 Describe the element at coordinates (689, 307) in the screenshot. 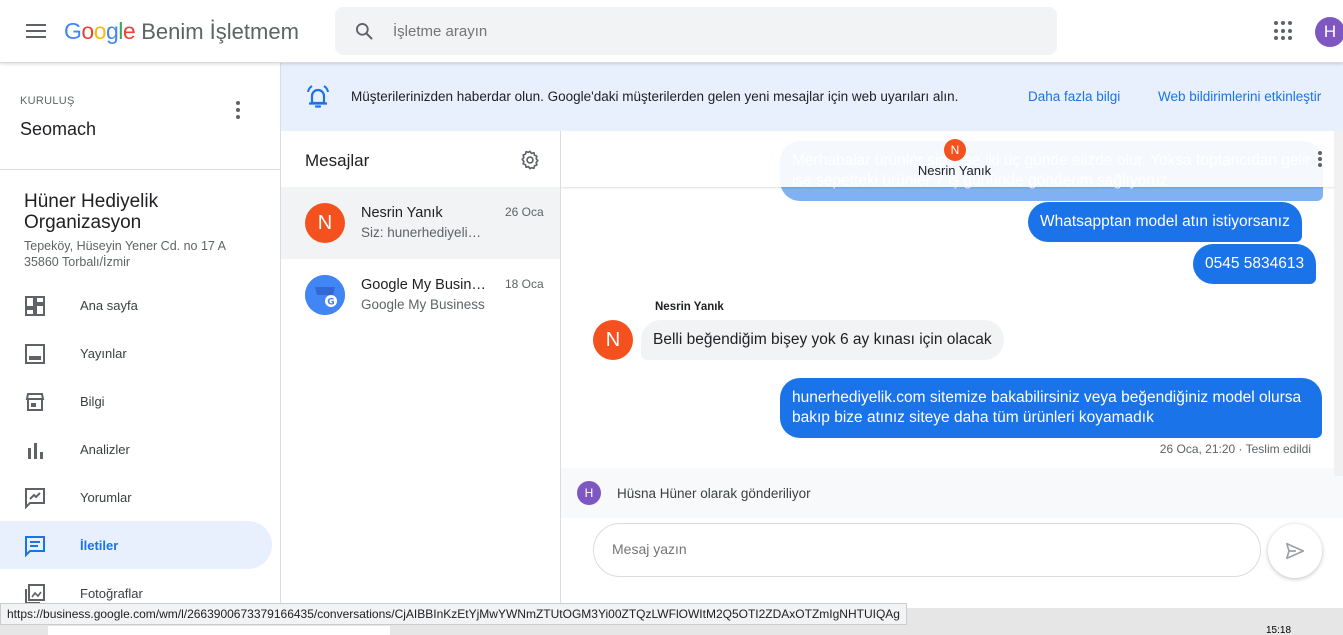

I see `incoming-sender-name: Nesrin Yanık` at that location.